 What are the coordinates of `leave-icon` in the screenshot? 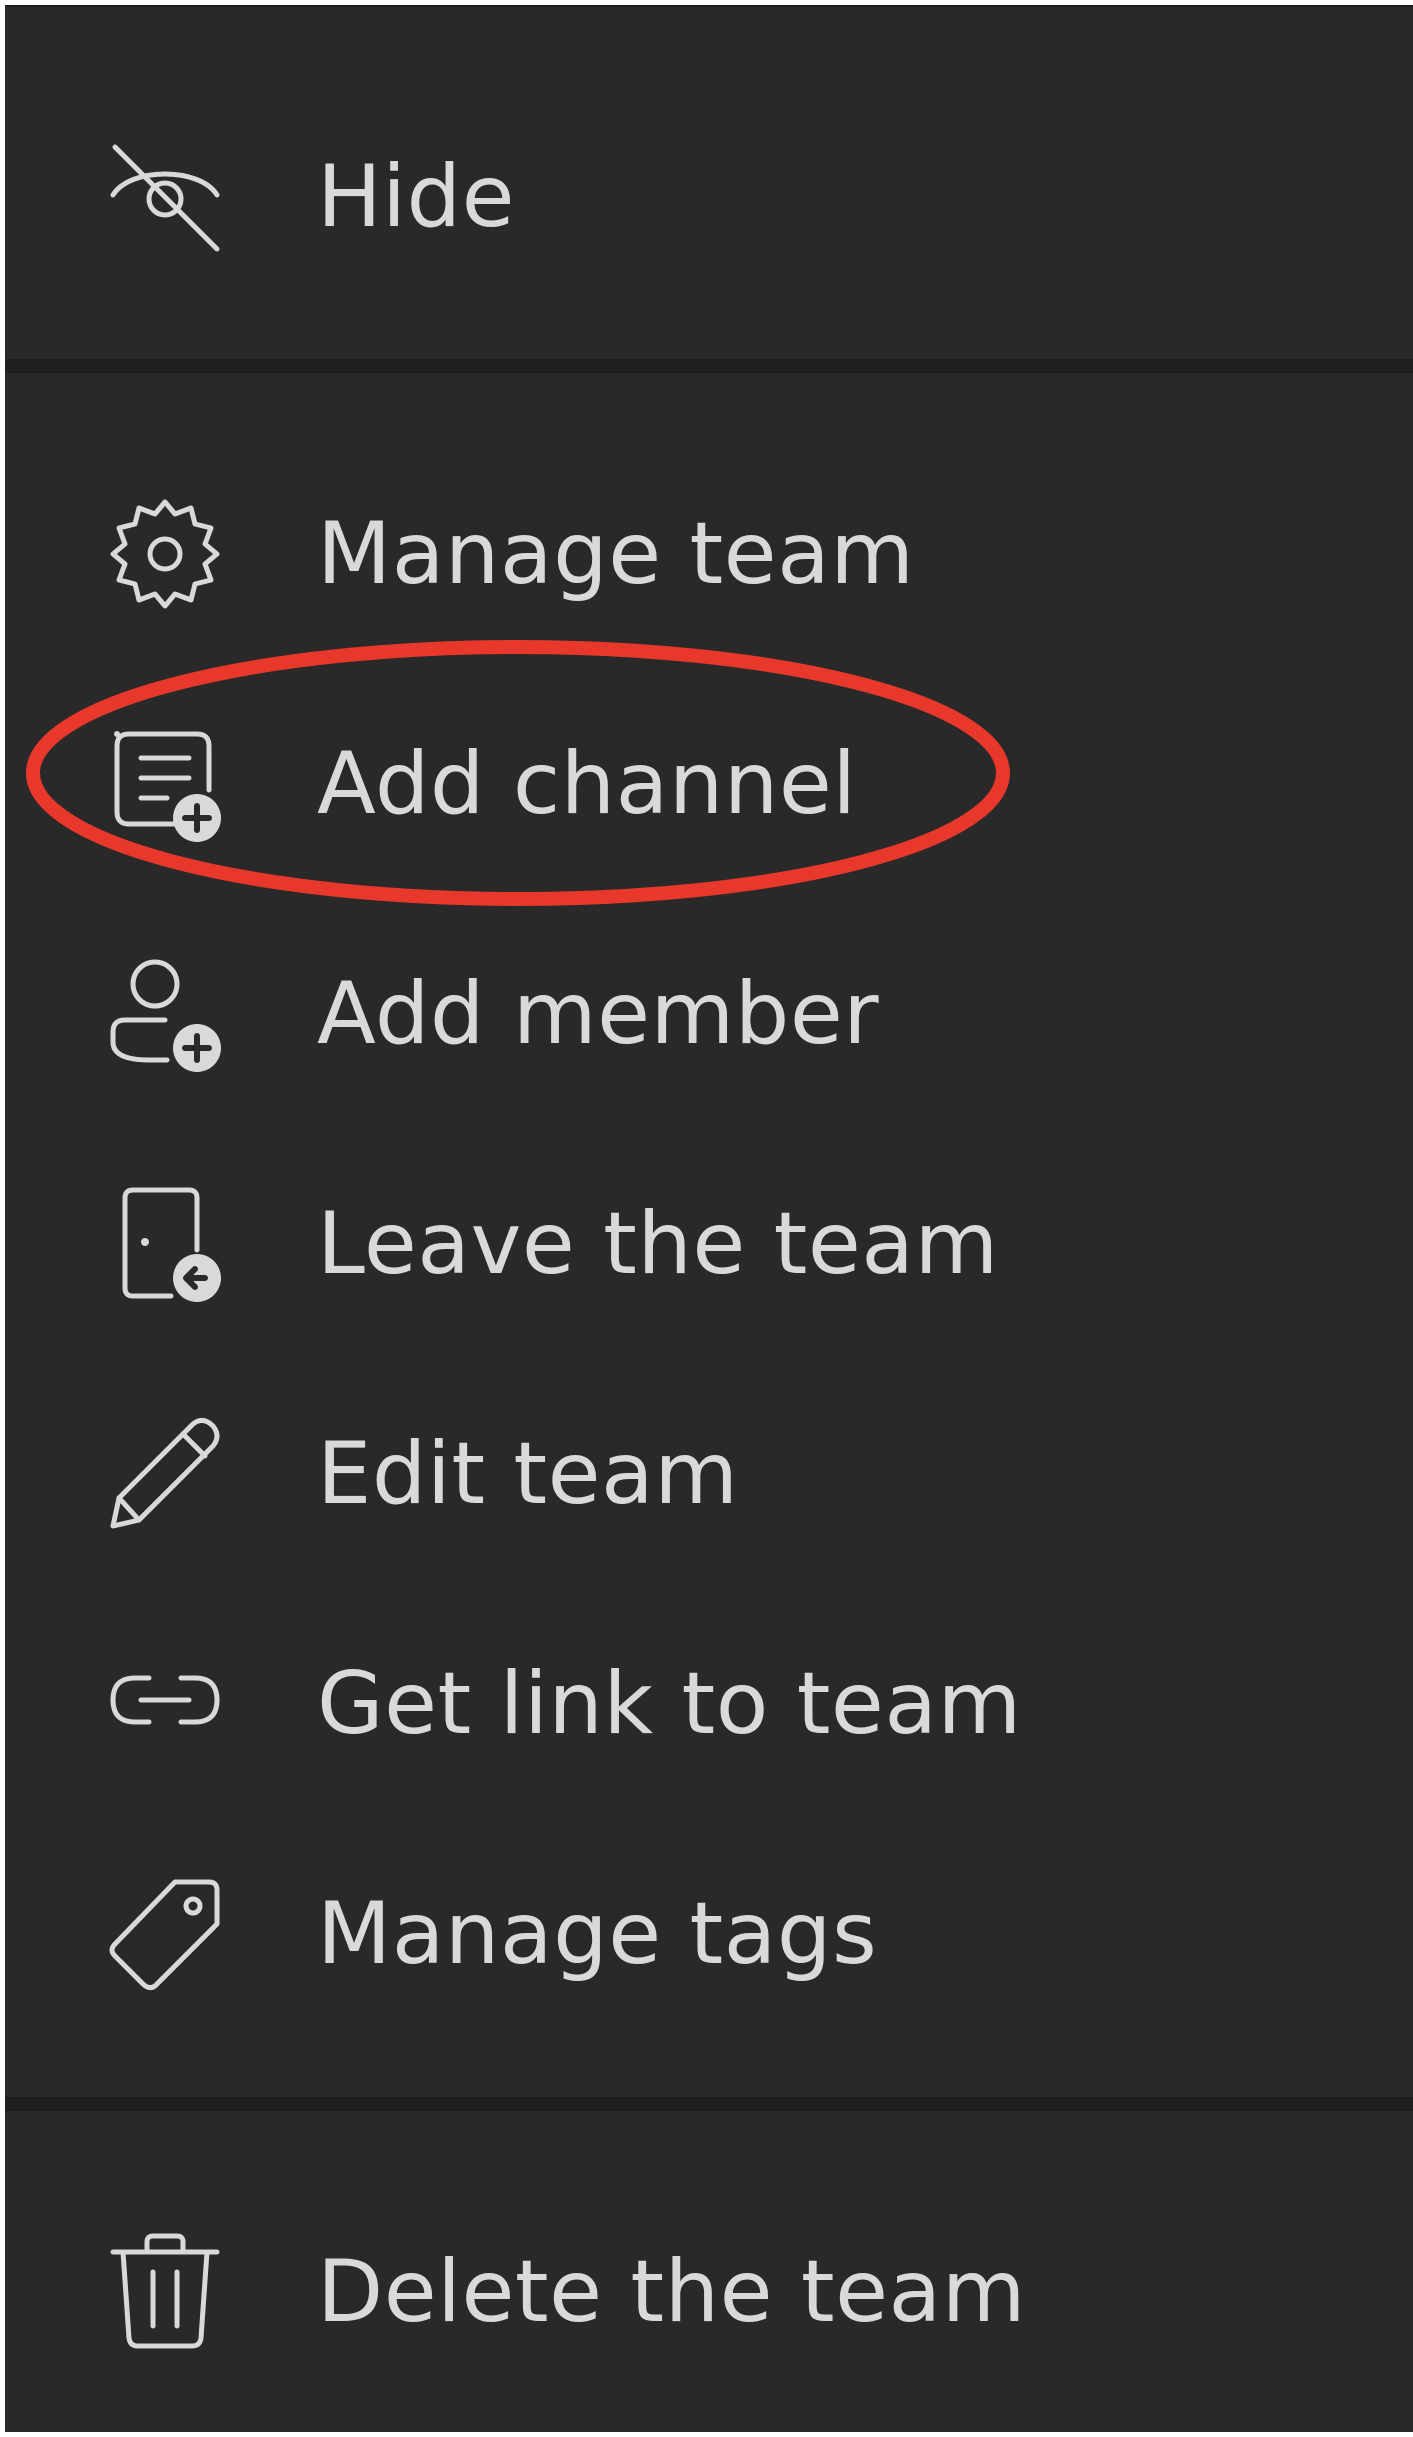 It's located at (165, 1244).